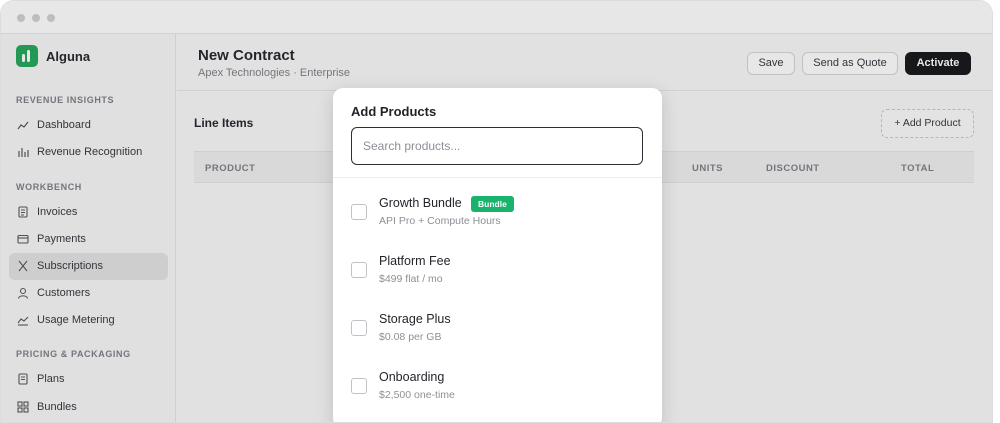 The height and width of the screenshot is (423, 1000). Describe the element at coordinates (497, 396) in the screenshot. I see `product-option-onboarding: Onboarding $2,500 one-time` at that location.